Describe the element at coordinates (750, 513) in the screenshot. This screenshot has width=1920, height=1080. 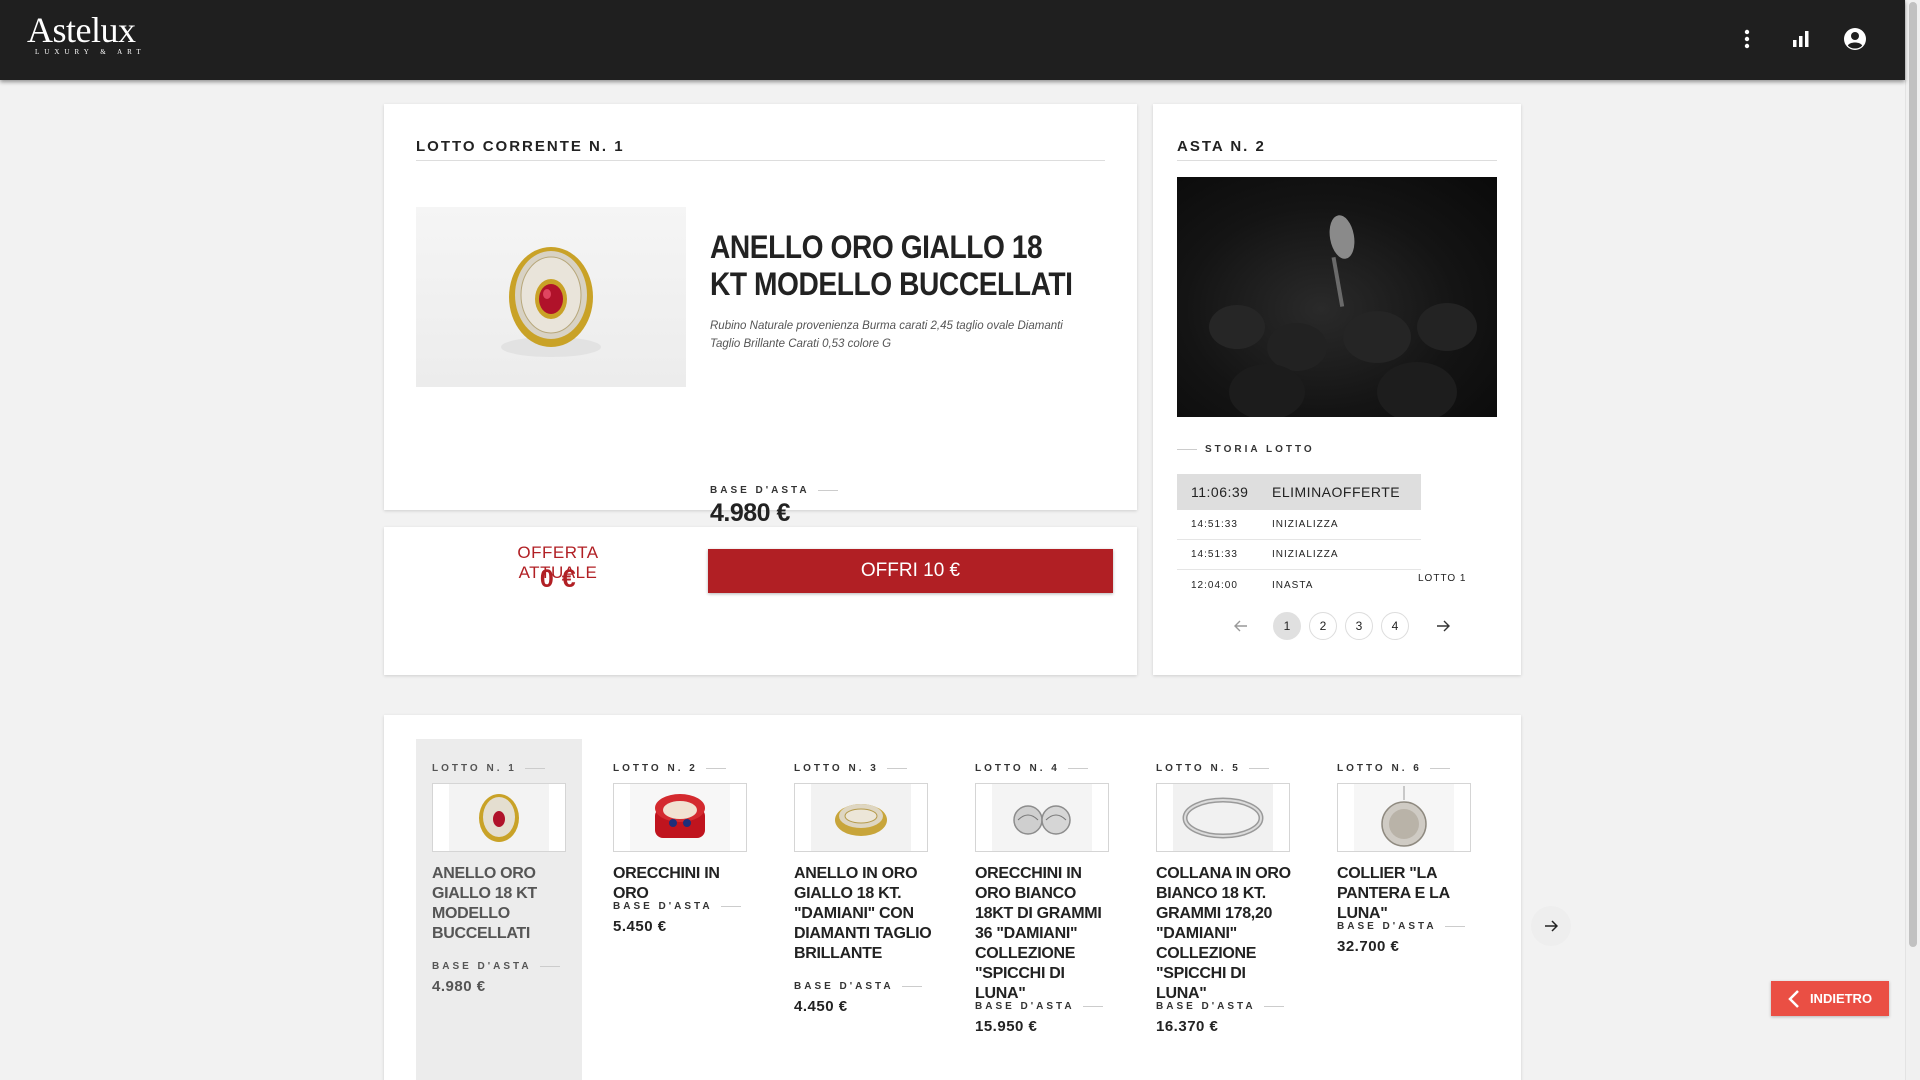
I see `base-price-value: 4.980 €` at that location.